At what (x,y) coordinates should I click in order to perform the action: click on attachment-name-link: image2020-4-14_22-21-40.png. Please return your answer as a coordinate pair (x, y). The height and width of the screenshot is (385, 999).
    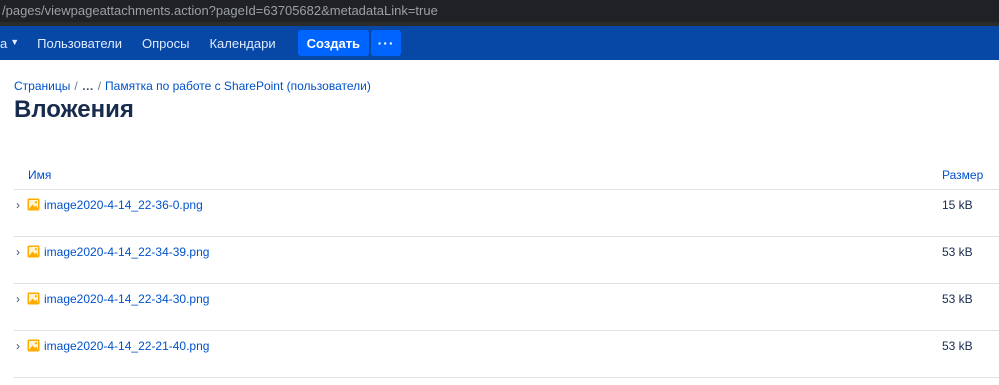
    Looking at the image, I should click on (126, 346).